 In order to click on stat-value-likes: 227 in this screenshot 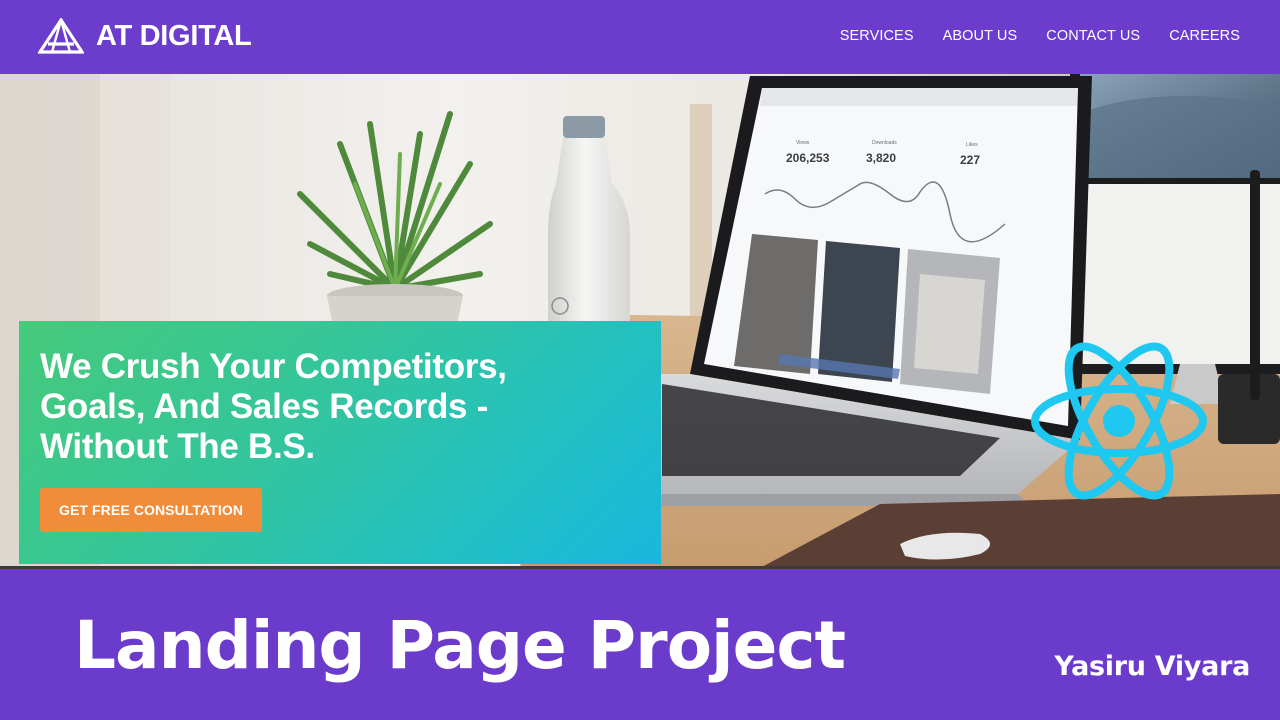, I will do `click(970, 160)`.